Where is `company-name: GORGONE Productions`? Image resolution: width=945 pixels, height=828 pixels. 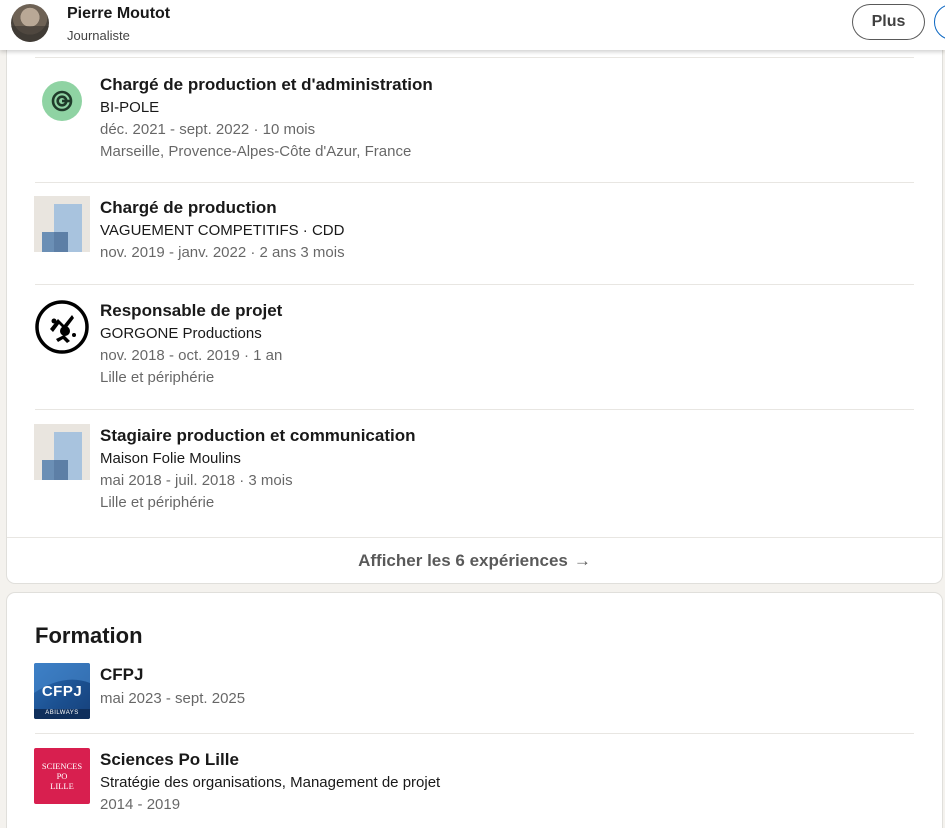
company-name: GORGONE Productions is located at coordinates (181, 333).